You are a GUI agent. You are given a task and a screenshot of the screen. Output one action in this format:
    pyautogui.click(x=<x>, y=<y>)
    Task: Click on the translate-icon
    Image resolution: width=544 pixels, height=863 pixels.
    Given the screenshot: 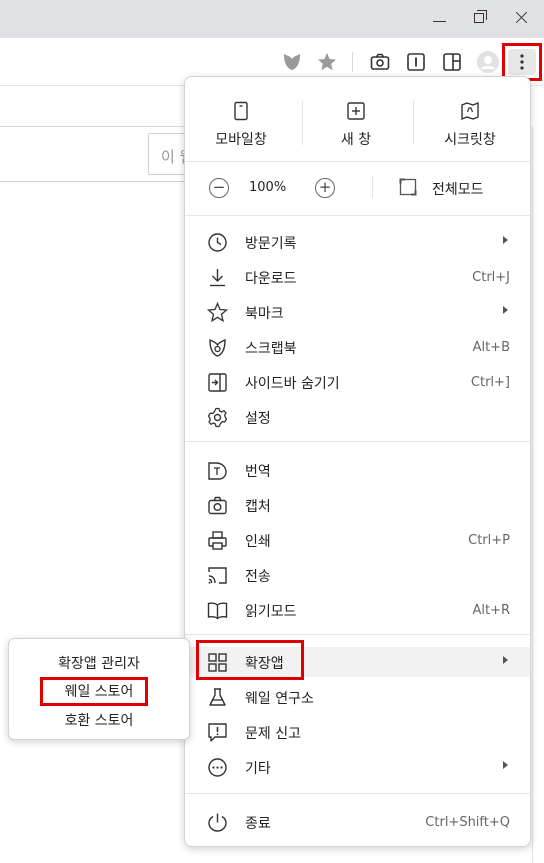 What is the action you would take?
    pyautogui.click(x=217, y=470)
    